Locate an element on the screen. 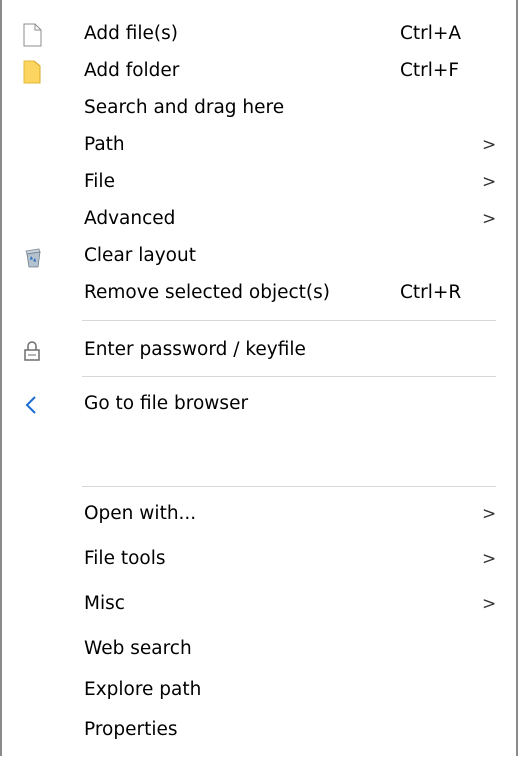  menu-item-open-with: Open with... > is located at coordinates (259, 514).